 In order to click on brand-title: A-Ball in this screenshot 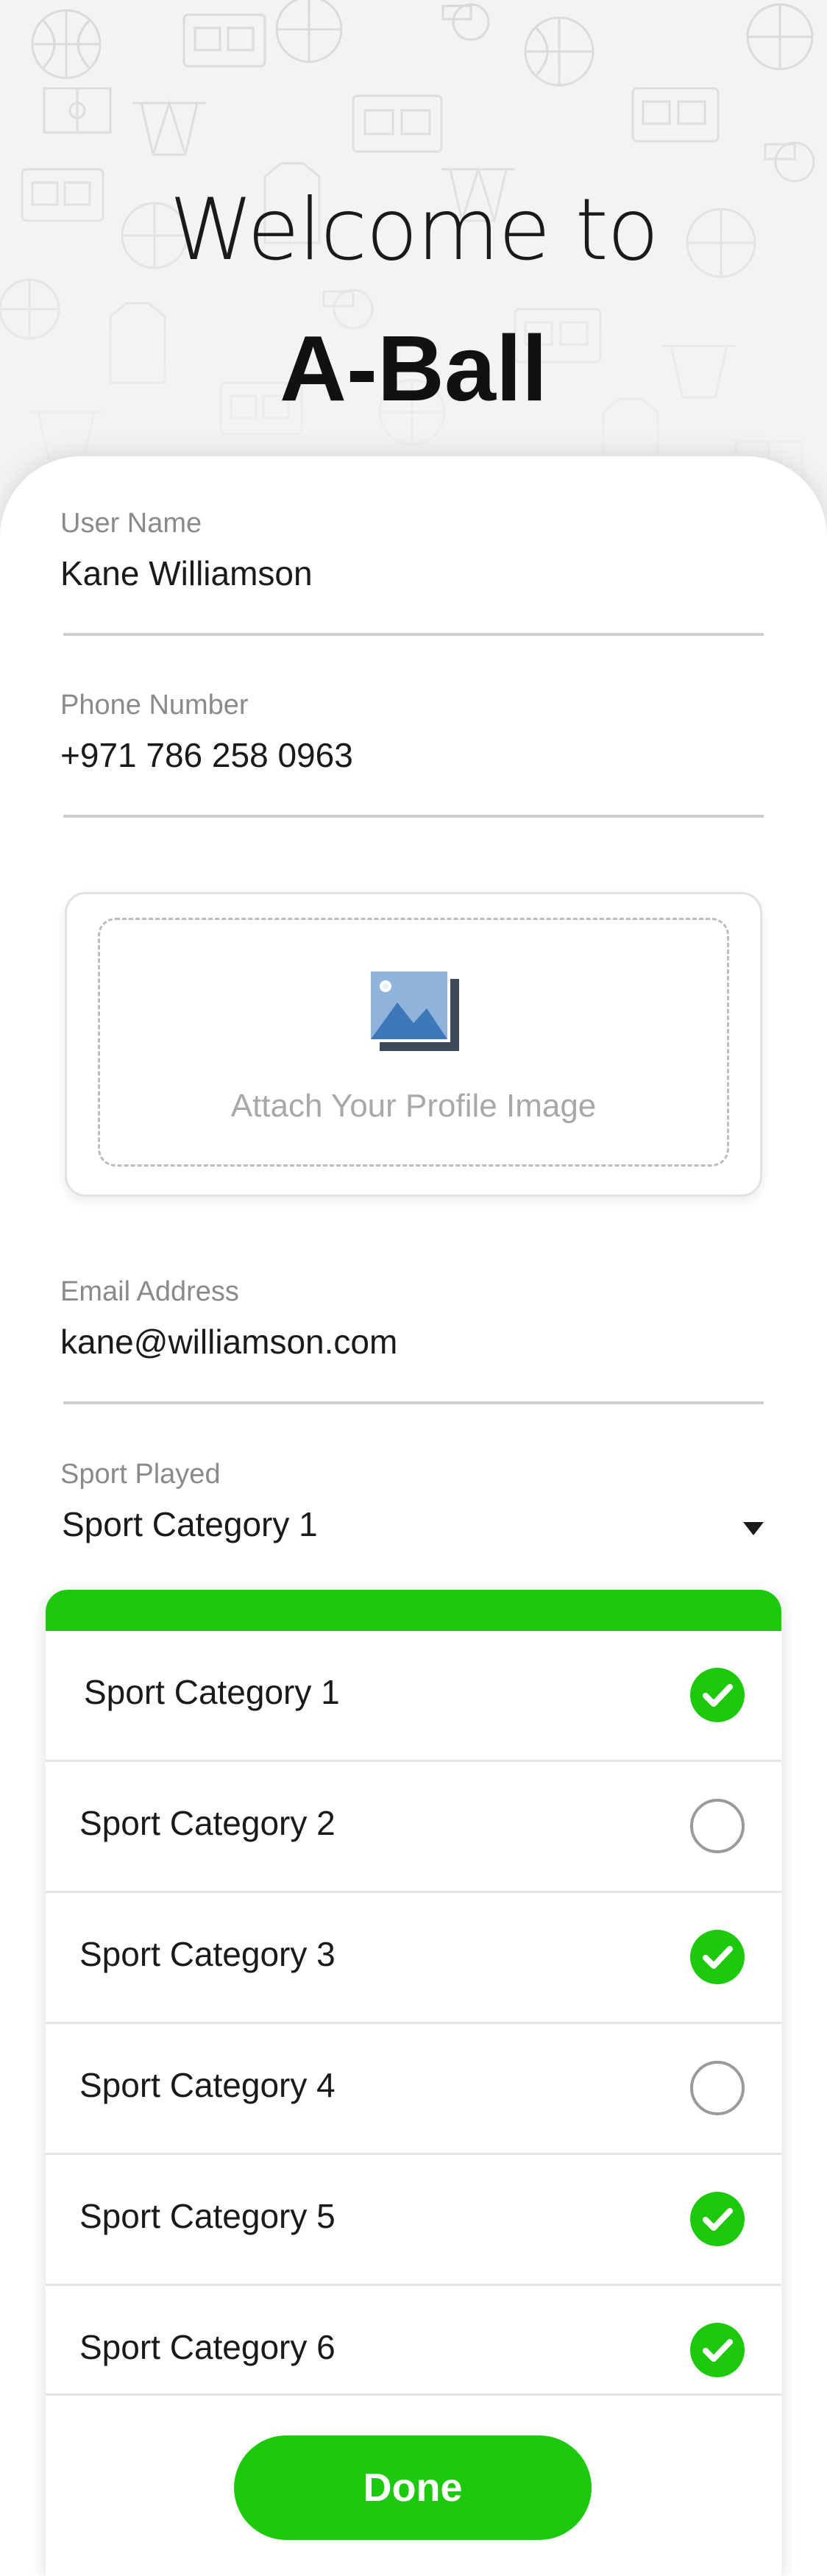, I will do `click(413, 368)`.